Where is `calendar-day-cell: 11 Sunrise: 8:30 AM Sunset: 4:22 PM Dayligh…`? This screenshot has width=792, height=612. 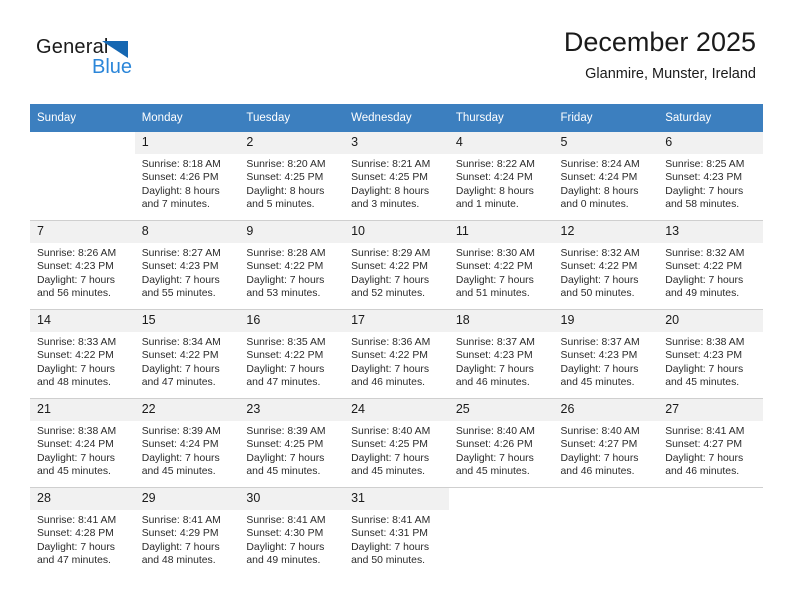 calendar-day-cell: 11 Sunrise: 8:30 AM Sunset: 4:22 PM Dayligh… is located at coordinates (501, 265).